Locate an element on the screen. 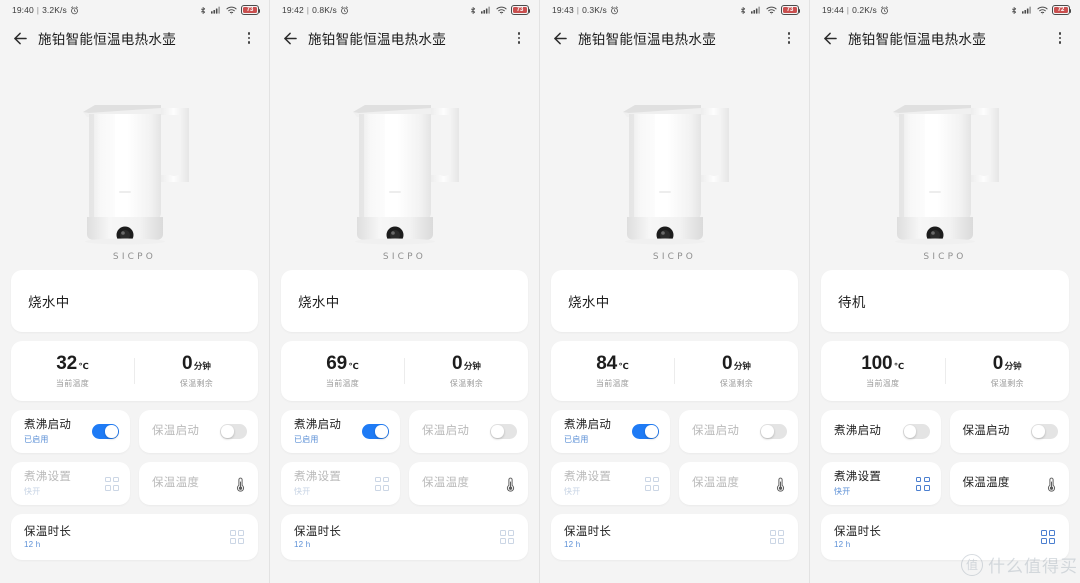  boil-start-toggle-wrap is located at coordinates (645, 431).